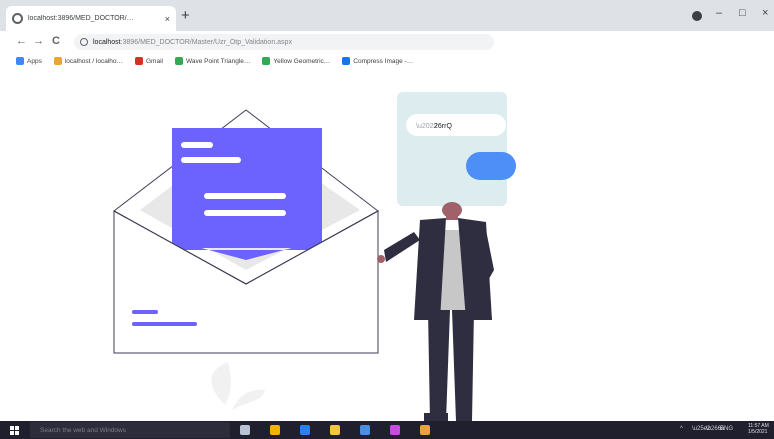 The width and height of the screenshot is (774, 439). What do you see at coordinates (697, 16) in the screenshot?
I see `profile-icon` at bounding box center [697, 16].